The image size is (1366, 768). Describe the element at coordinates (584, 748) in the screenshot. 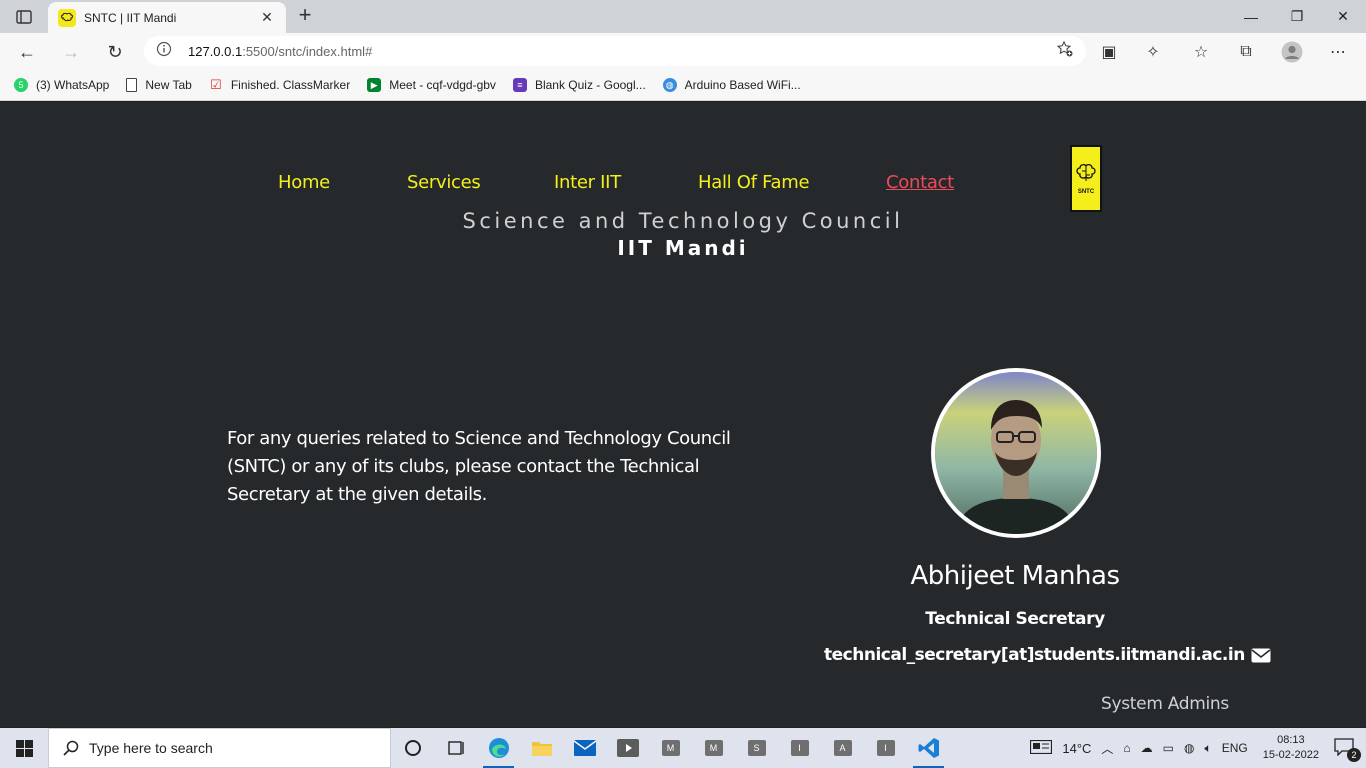

I see `taskbar-mail` at that location.